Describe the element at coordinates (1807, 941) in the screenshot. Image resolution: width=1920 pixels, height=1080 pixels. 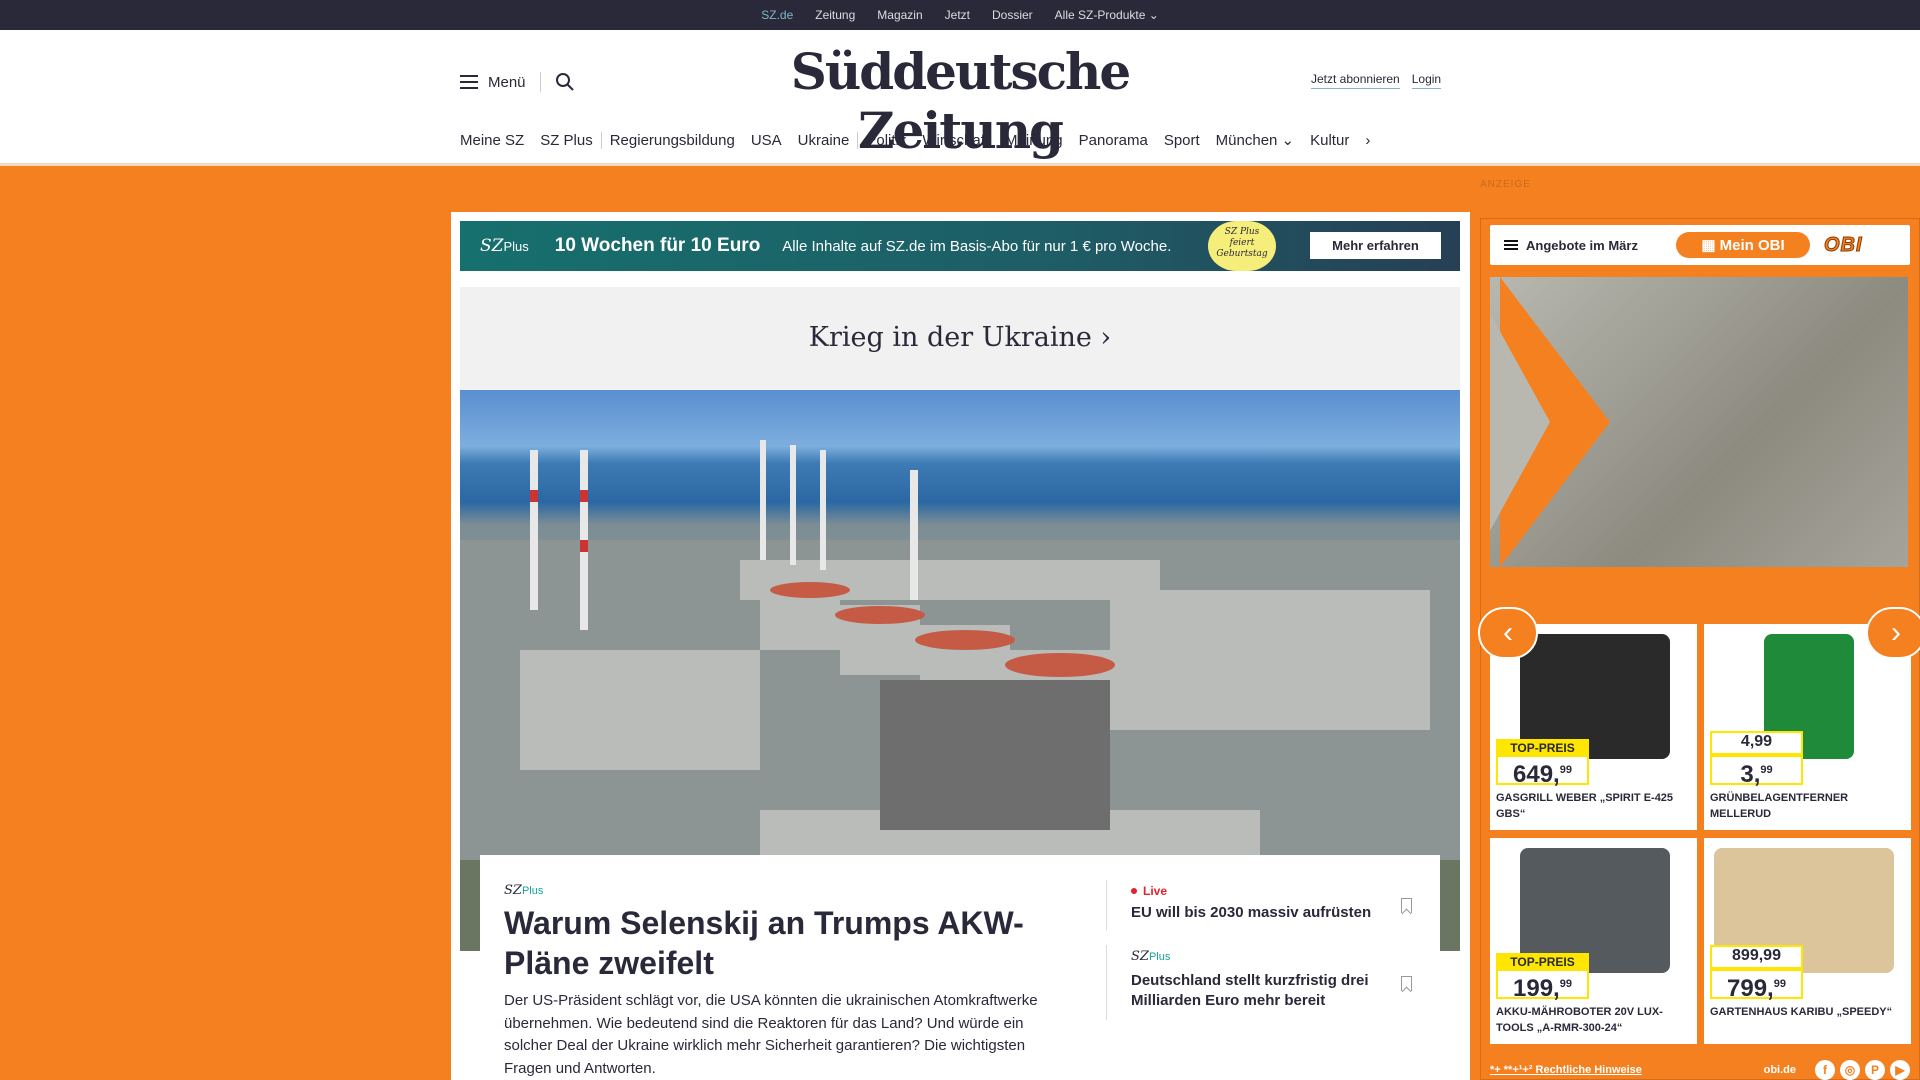
I see `product-card: 899,99 799,99 Gartenhaus Karibu „Speedy“` at that location.